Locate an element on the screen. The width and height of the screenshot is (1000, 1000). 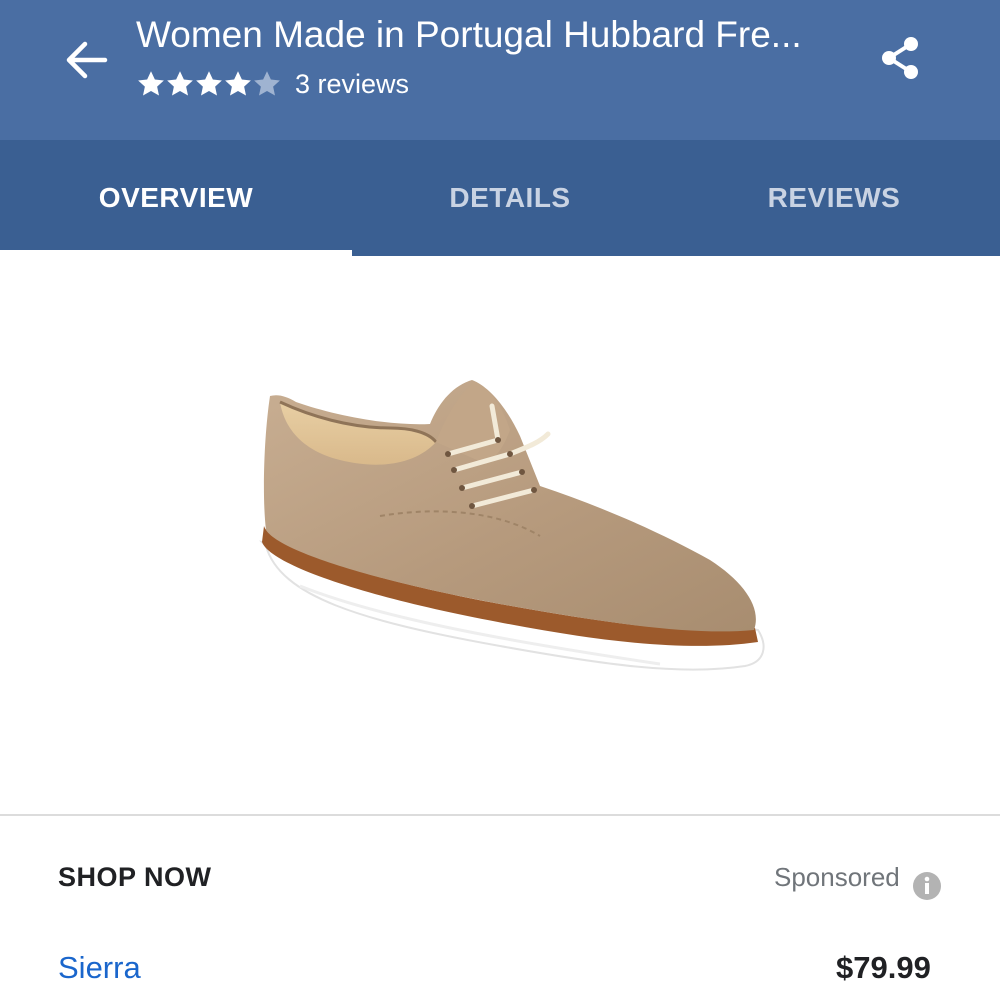
sponsored-label: Sponsored is located at coordinates (837, 877).